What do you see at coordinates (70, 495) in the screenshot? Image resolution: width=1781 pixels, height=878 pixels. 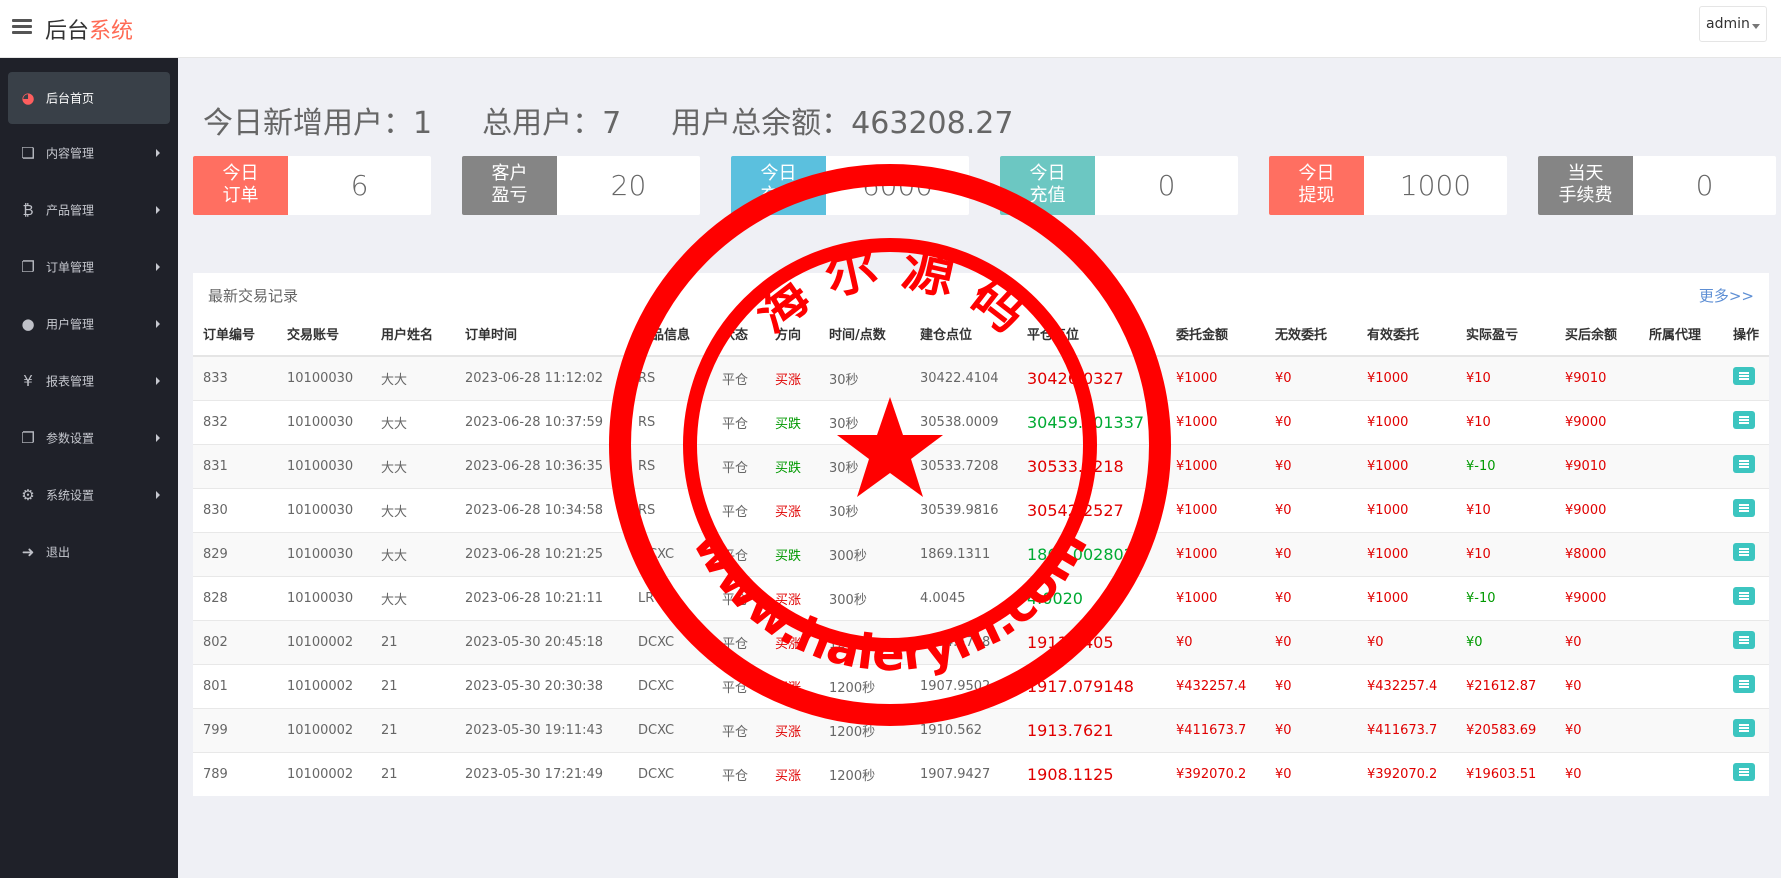 I see `sidebar-item-label: 系统设置` at bounding box center [70, 495].